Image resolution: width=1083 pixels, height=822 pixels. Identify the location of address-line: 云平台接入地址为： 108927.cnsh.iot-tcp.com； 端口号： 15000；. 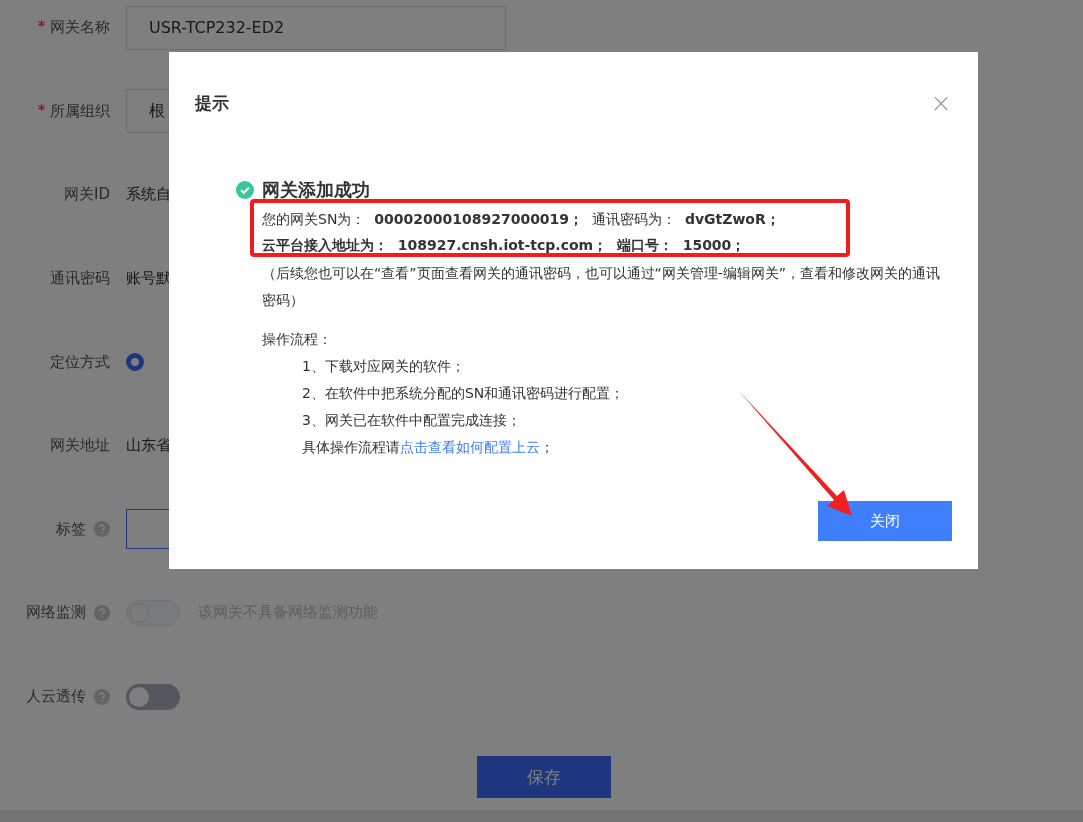
(504, 245).